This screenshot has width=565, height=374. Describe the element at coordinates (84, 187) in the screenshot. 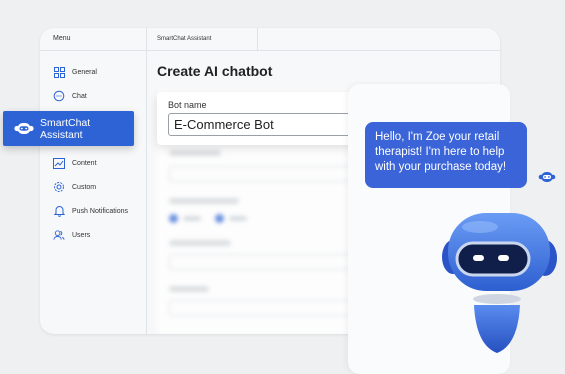

I see `sidebar-item-label: Custom` at that location.